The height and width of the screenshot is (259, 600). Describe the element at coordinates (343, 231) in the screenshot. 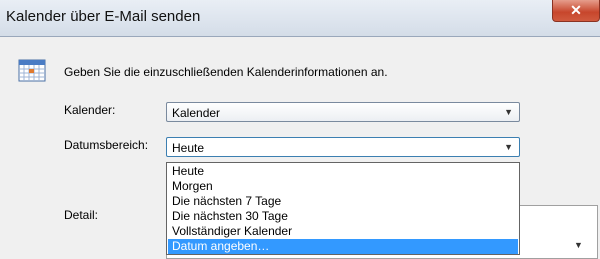

I see `dropdown-option-full-calendar: Vollständiger Kalender` at that location.